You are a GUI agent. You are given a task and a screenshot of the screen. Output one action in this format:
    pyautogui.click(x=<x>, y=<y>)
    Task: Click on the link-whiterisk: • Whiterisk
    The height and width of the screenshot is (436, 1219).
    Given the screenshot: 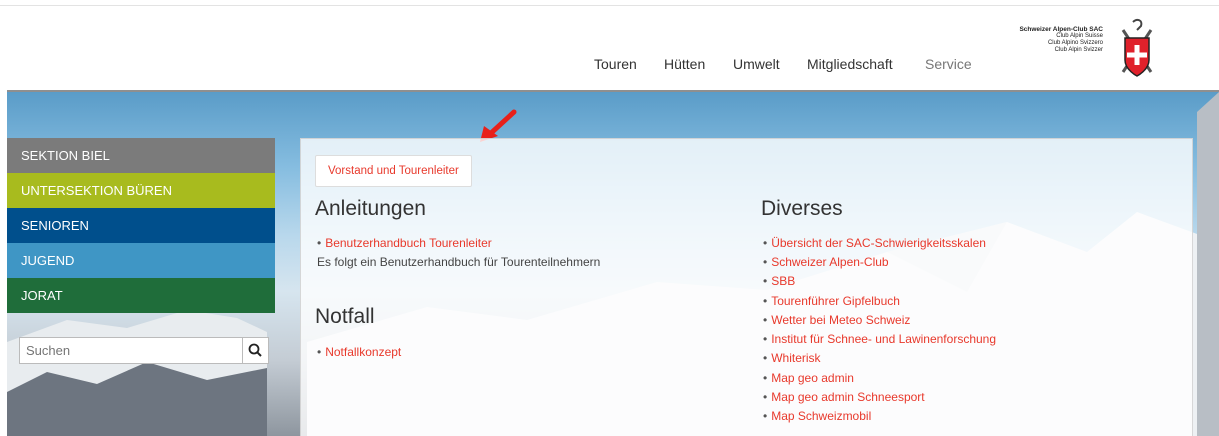 What is the action you would take?
    pyautogui.click(x=792, y=358)
    